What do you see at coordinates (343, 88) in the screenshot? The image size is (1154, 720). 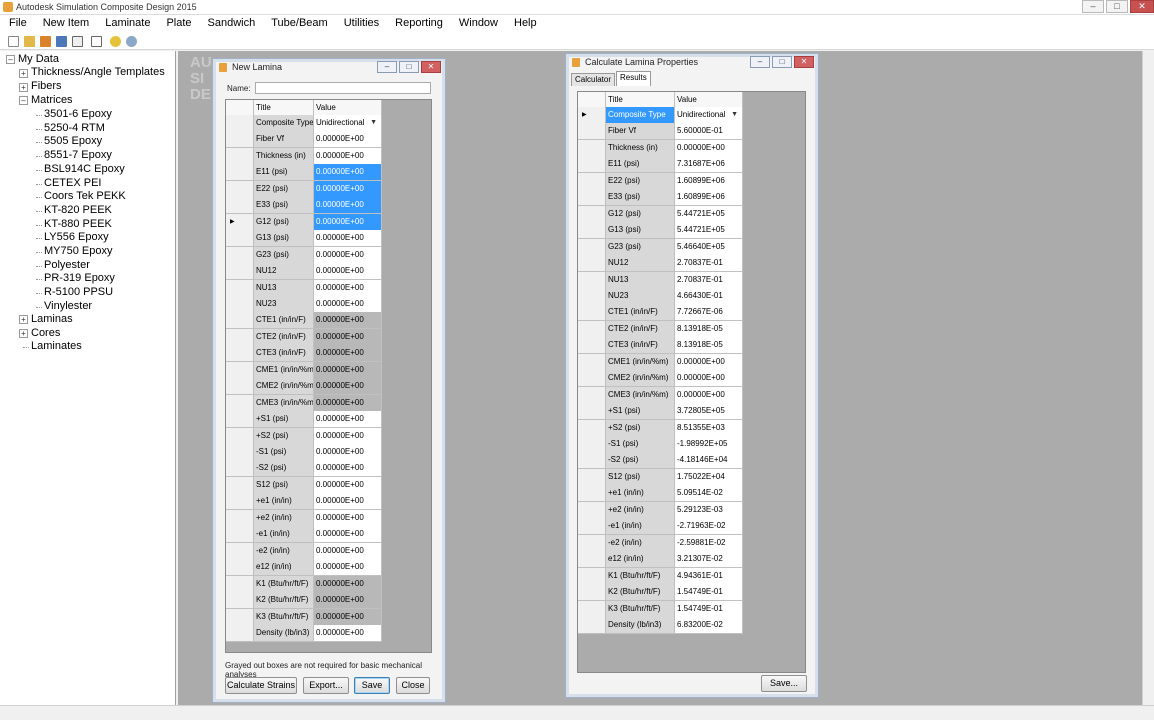 I see `name-input` at bounding box center [343, 88].